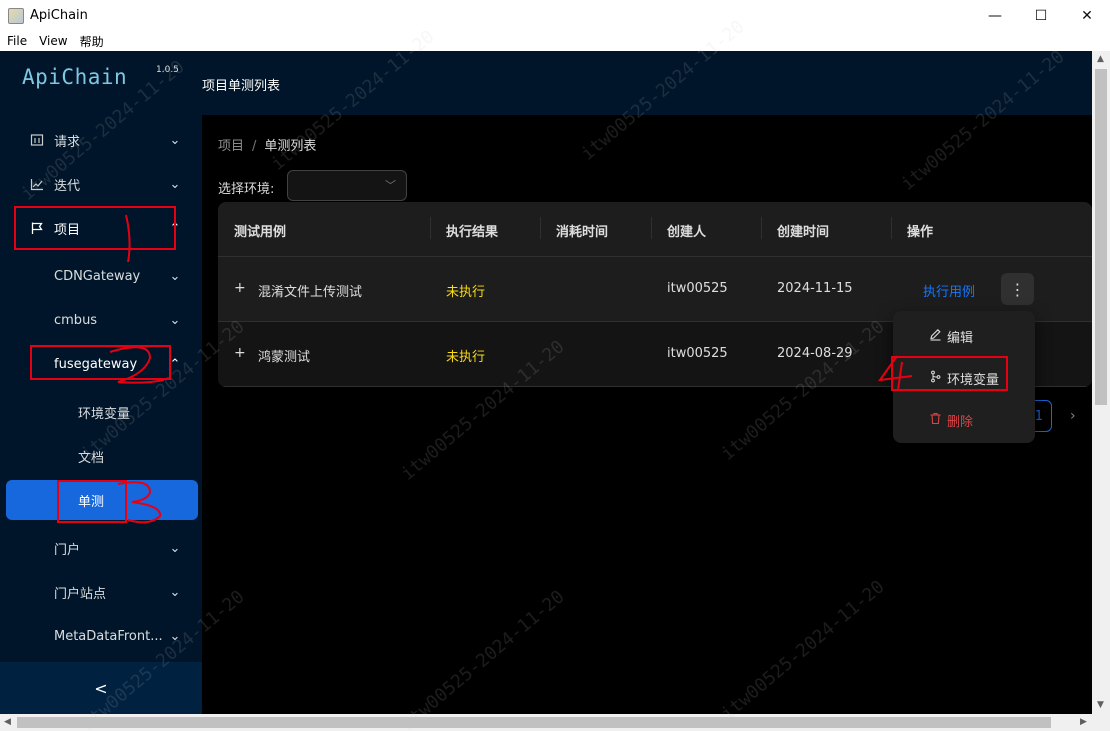 The height and width of the screenshot is (731, 1110). What do you see at coordinates (37, 140) in the screenshot?
I see `request-icon` at bounding box center [37, 140].